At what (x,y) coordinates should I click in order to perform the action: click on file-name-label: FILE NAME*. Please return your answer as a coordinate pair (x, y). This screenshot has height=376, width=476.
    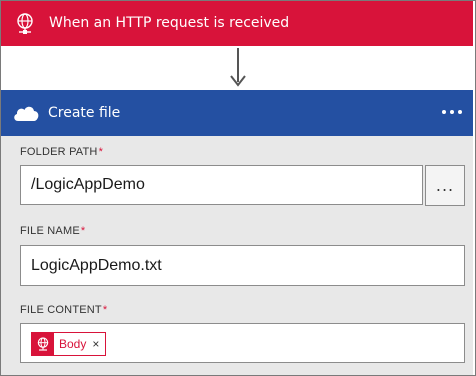
    Looking at the image, I should click on (52, 231).